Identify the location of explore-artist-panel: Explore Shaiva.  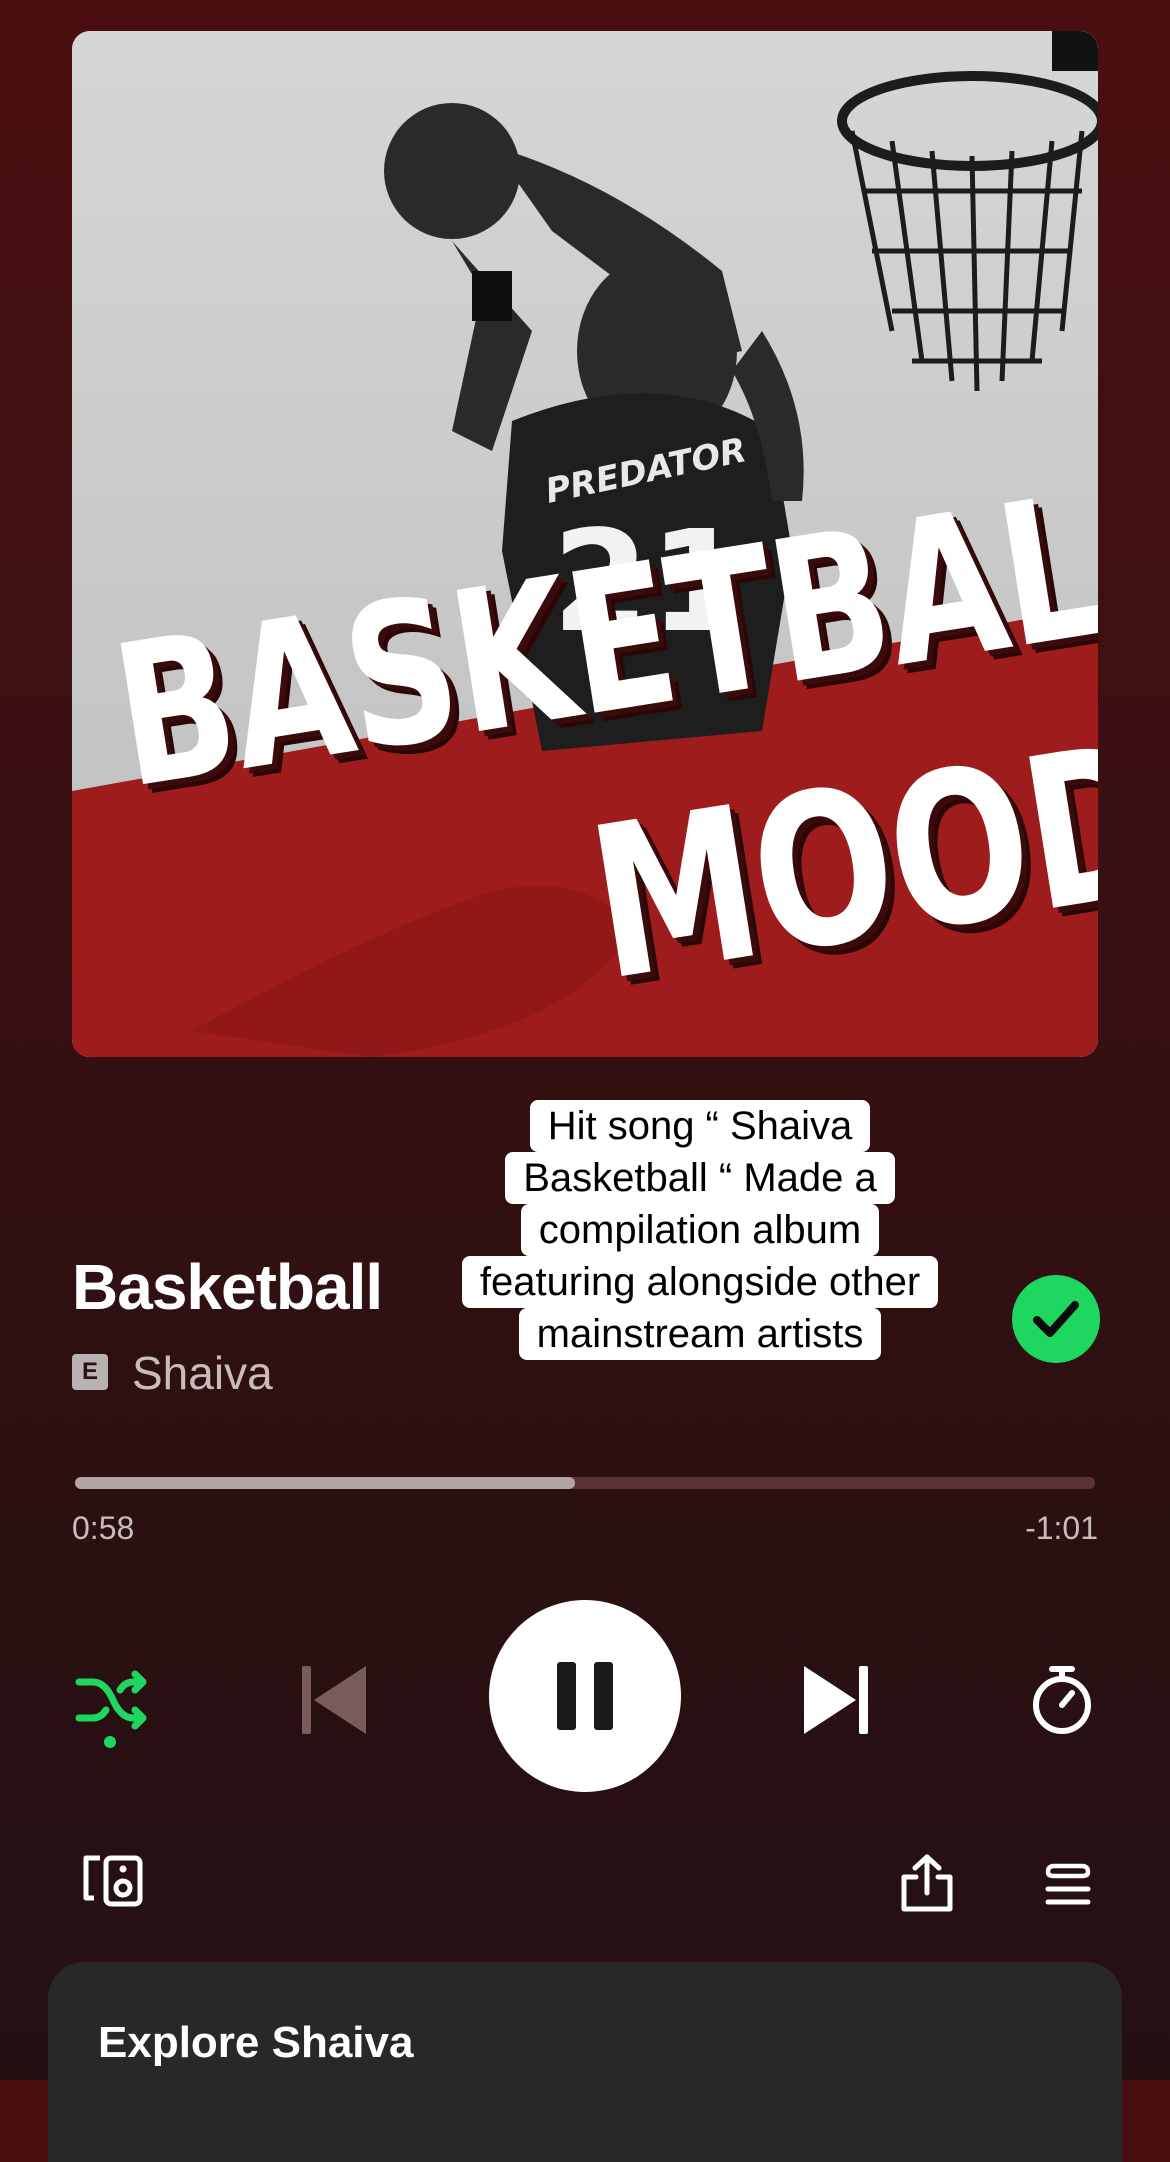
(585, 2062).